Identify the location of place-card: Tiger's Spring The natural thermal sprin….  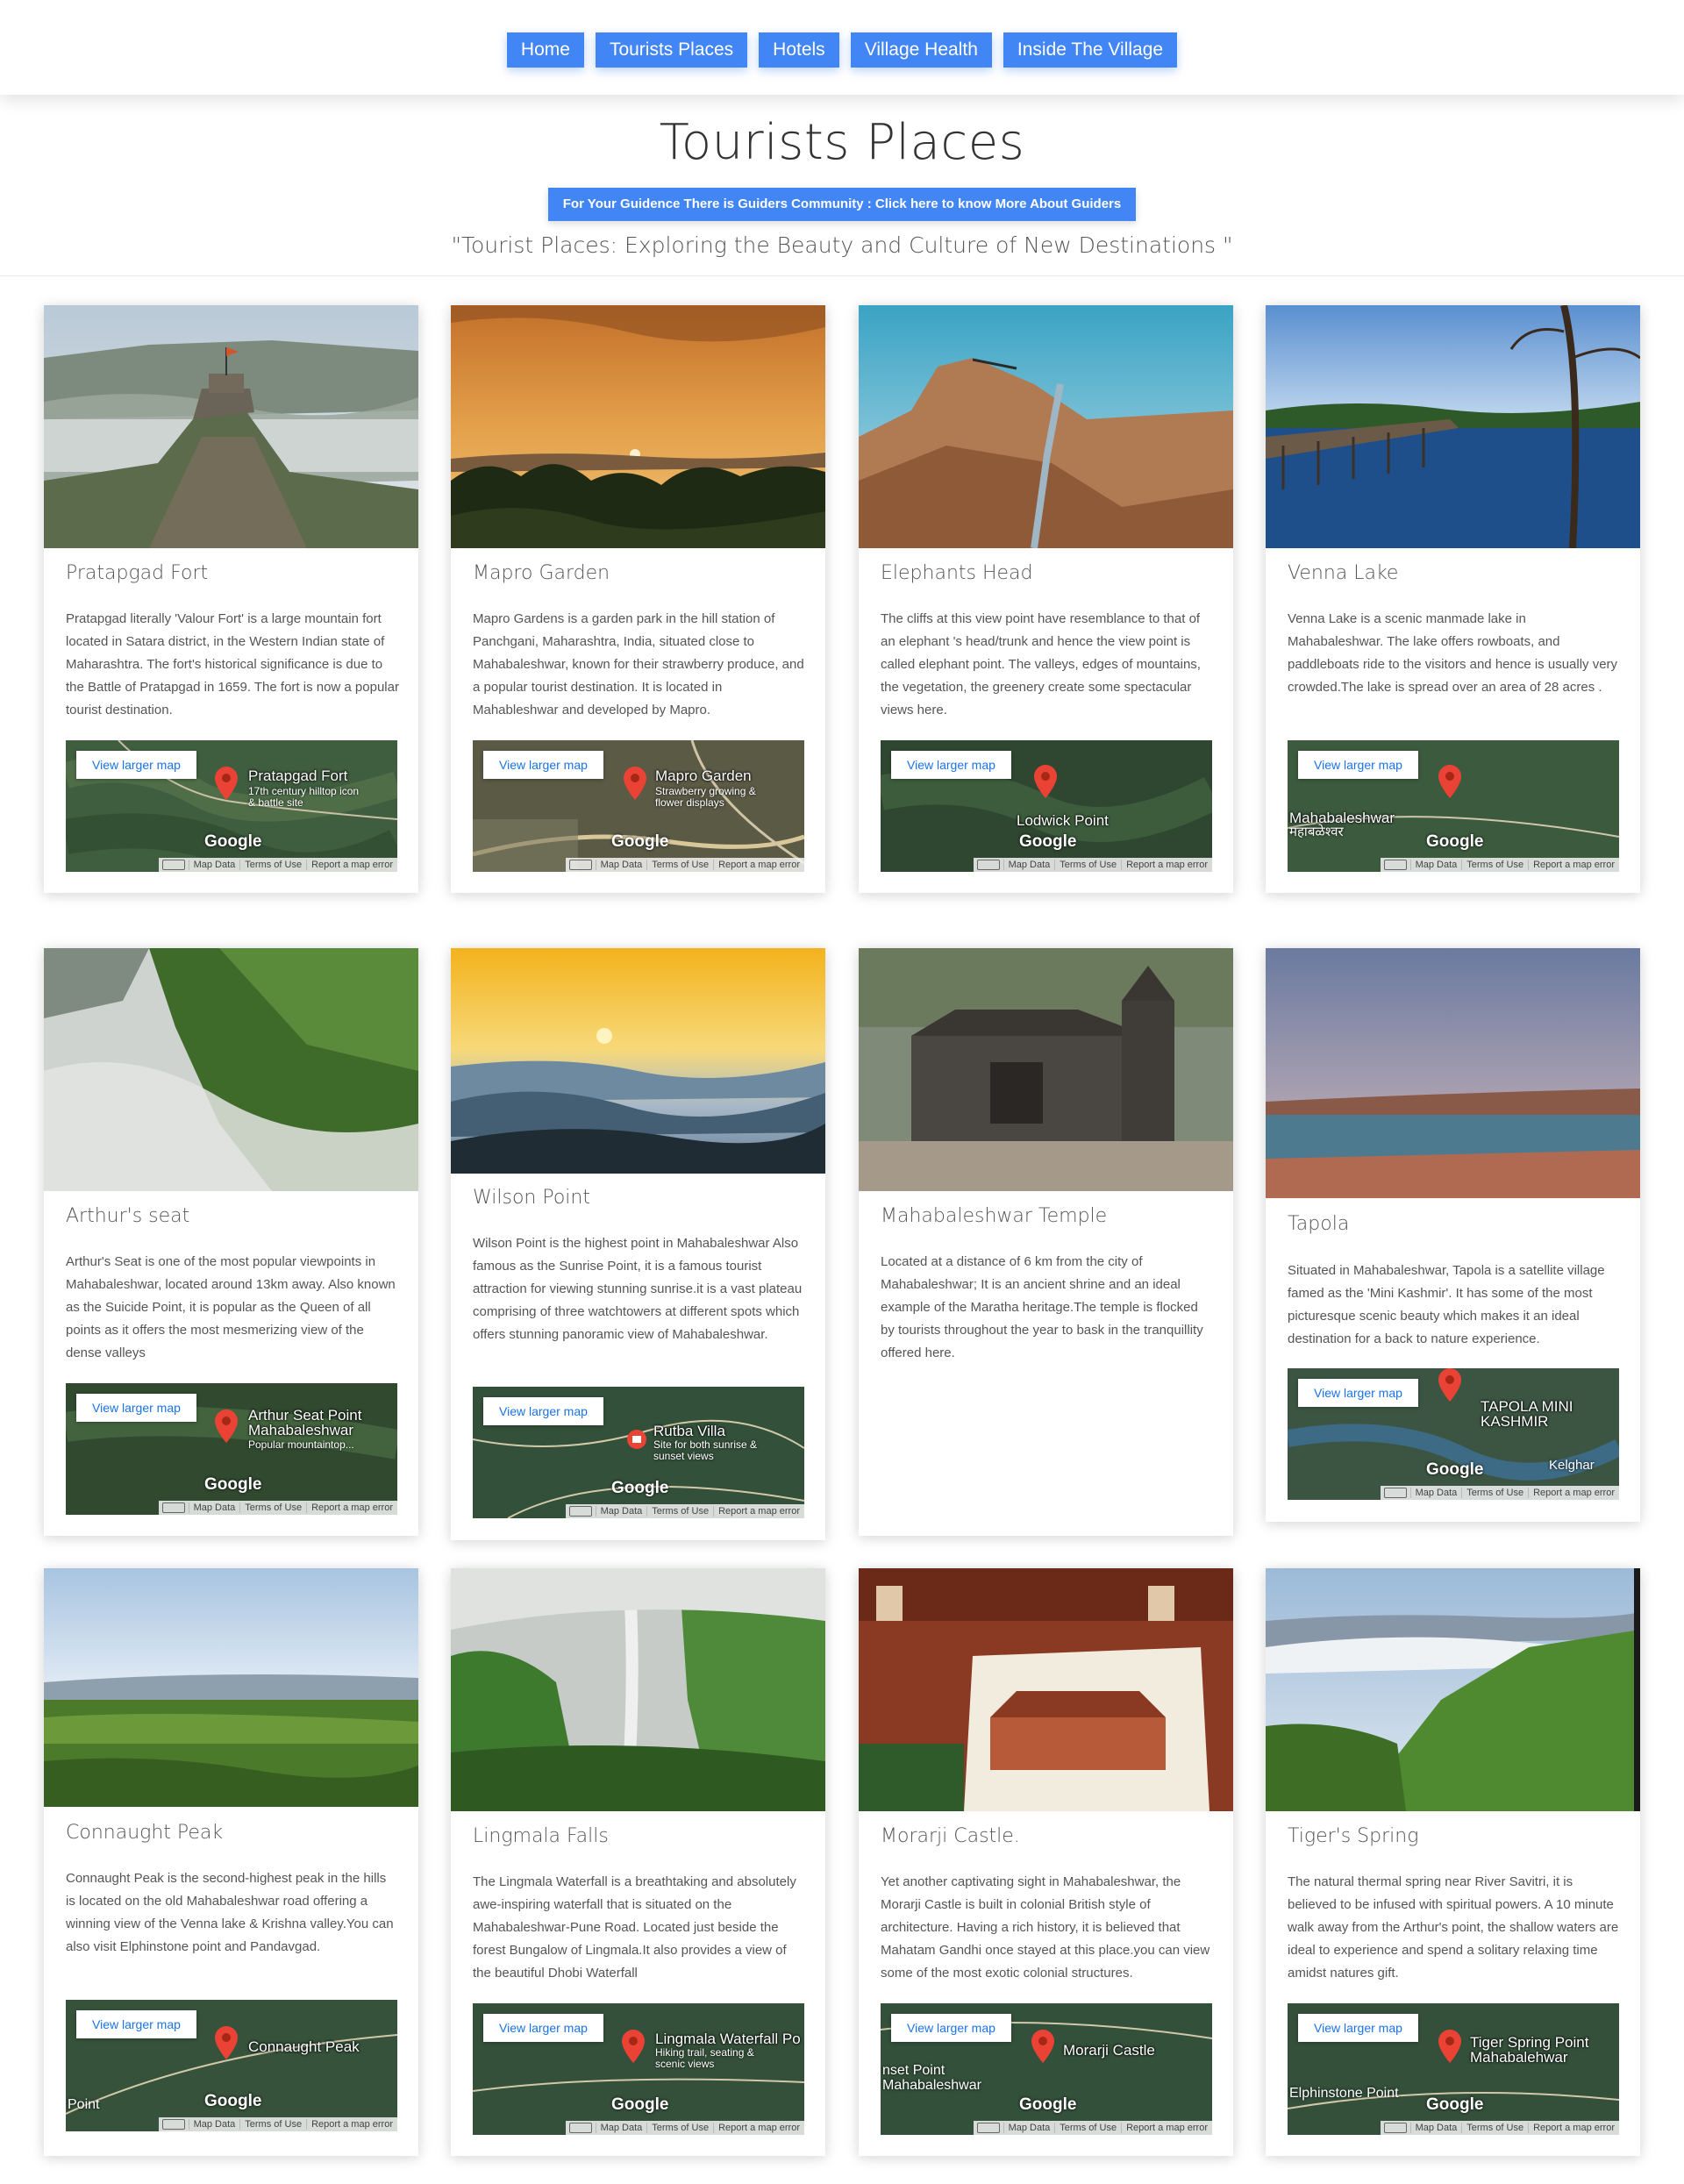
(1453, 1862).